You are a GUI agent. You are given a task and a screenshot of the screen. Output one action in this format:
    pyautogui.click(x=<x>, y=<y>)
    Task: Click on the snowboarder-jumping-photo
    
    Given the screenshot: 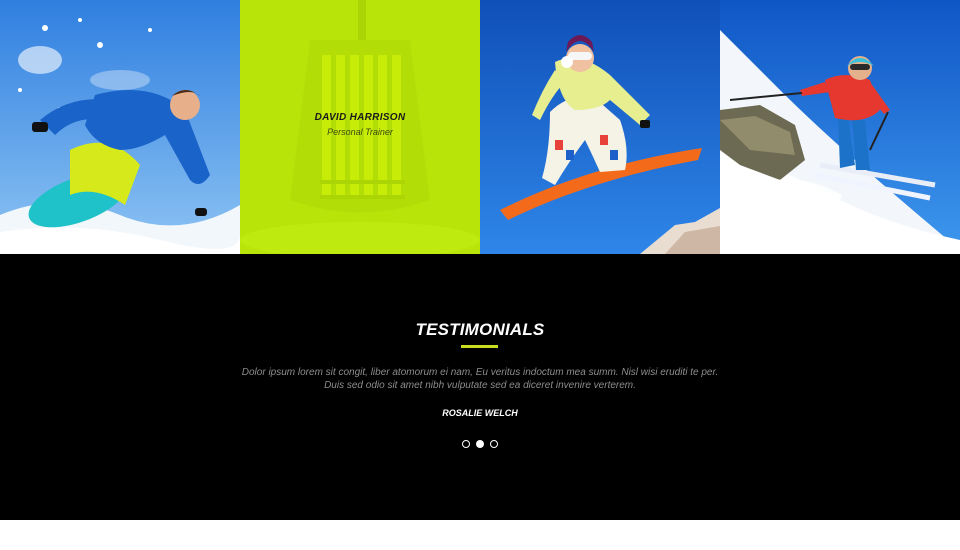 What is the action you would take?
    pyautogui.click(x=600, y=127)
    